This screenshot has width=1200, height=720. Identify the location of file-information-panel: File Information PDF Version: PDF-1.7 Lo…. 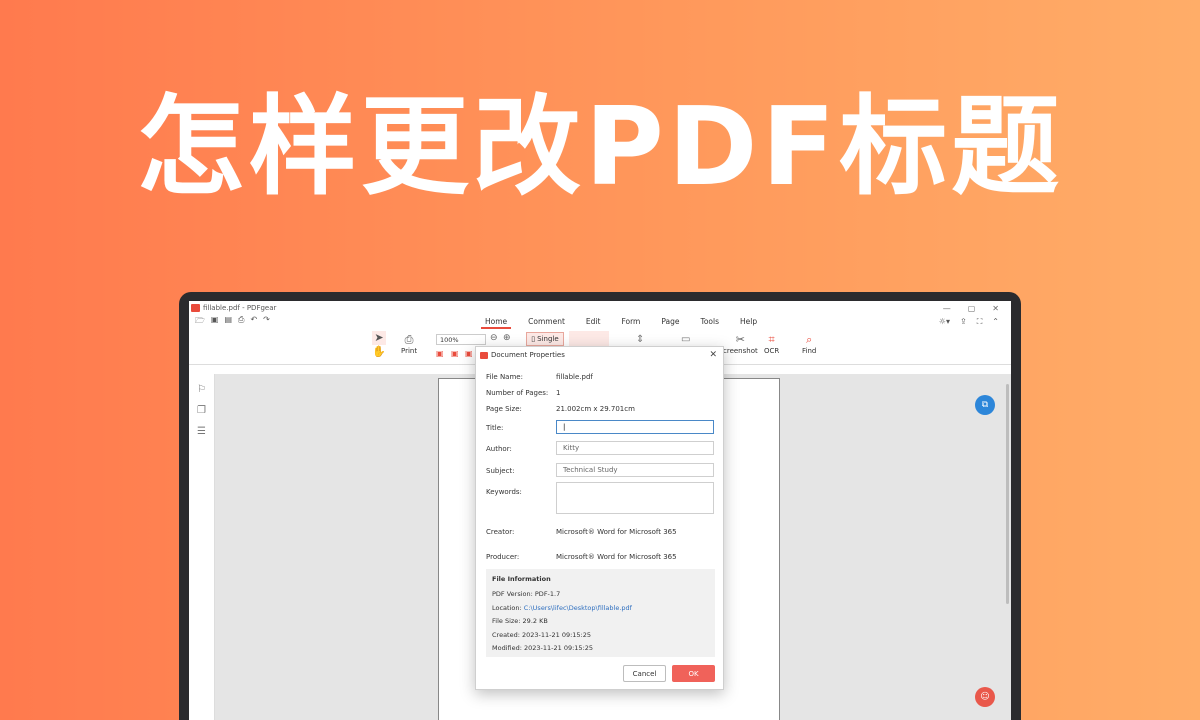
(600, 613).